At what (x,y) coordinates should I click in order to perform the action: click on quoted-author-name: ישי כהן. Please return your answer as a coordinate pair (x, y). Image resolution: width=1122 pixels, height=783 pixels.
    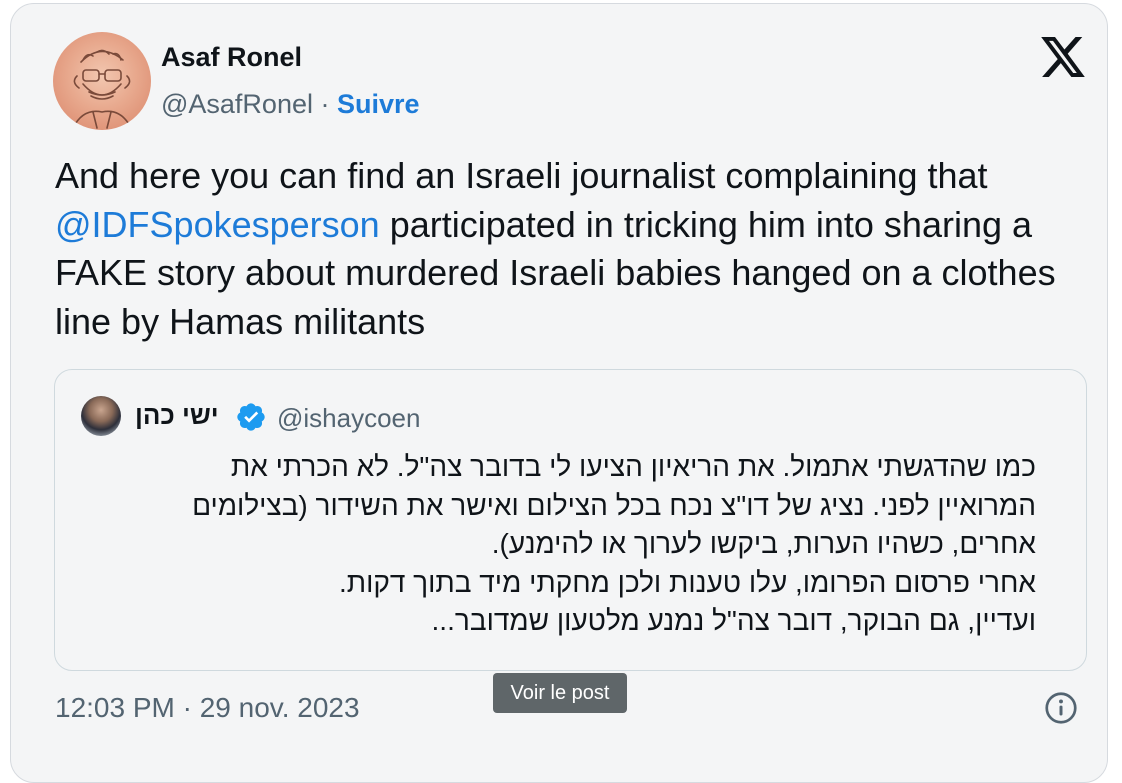
    Looking at the image, I should click on (177, 415).